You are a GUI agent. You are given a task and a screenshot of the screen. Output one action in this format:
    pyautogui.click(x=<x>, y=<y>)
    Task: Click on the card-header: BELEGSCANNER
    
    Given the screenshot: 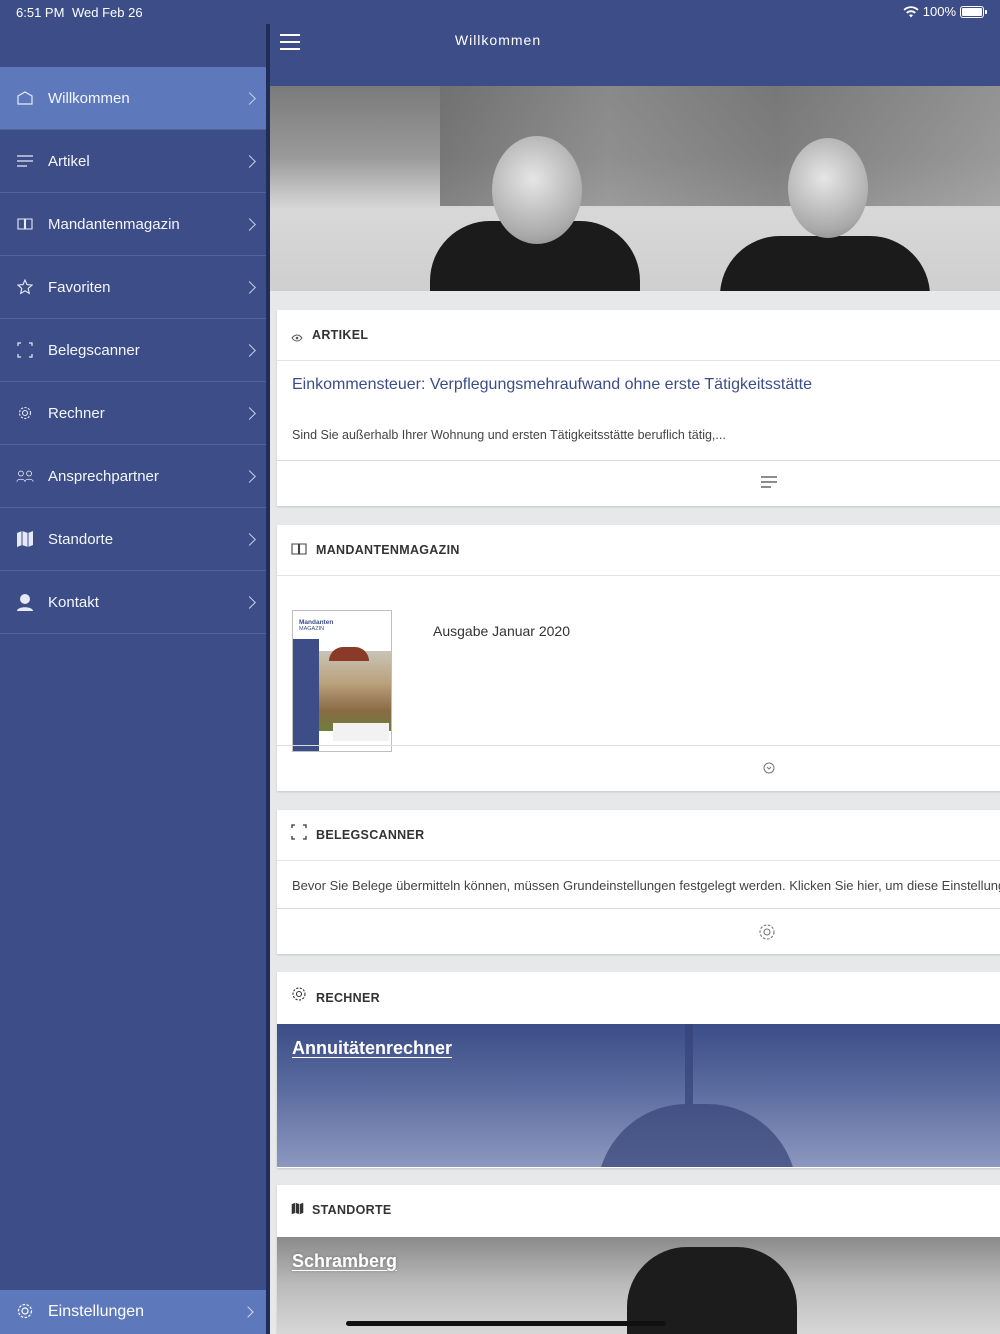 What is the action you would take?
    pyautogui.click(x=638, y=835)
    